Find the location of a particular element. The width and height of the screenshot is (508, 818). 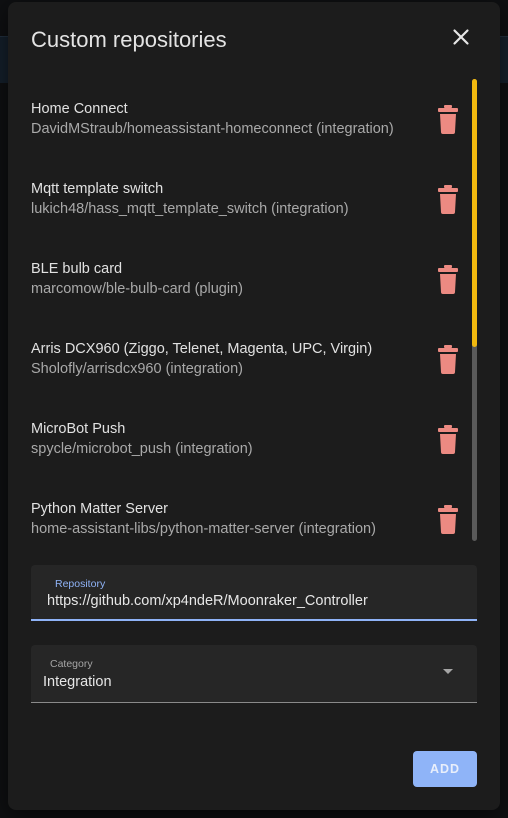

repository-list-scrollbar is located at coordinates (474, 310).